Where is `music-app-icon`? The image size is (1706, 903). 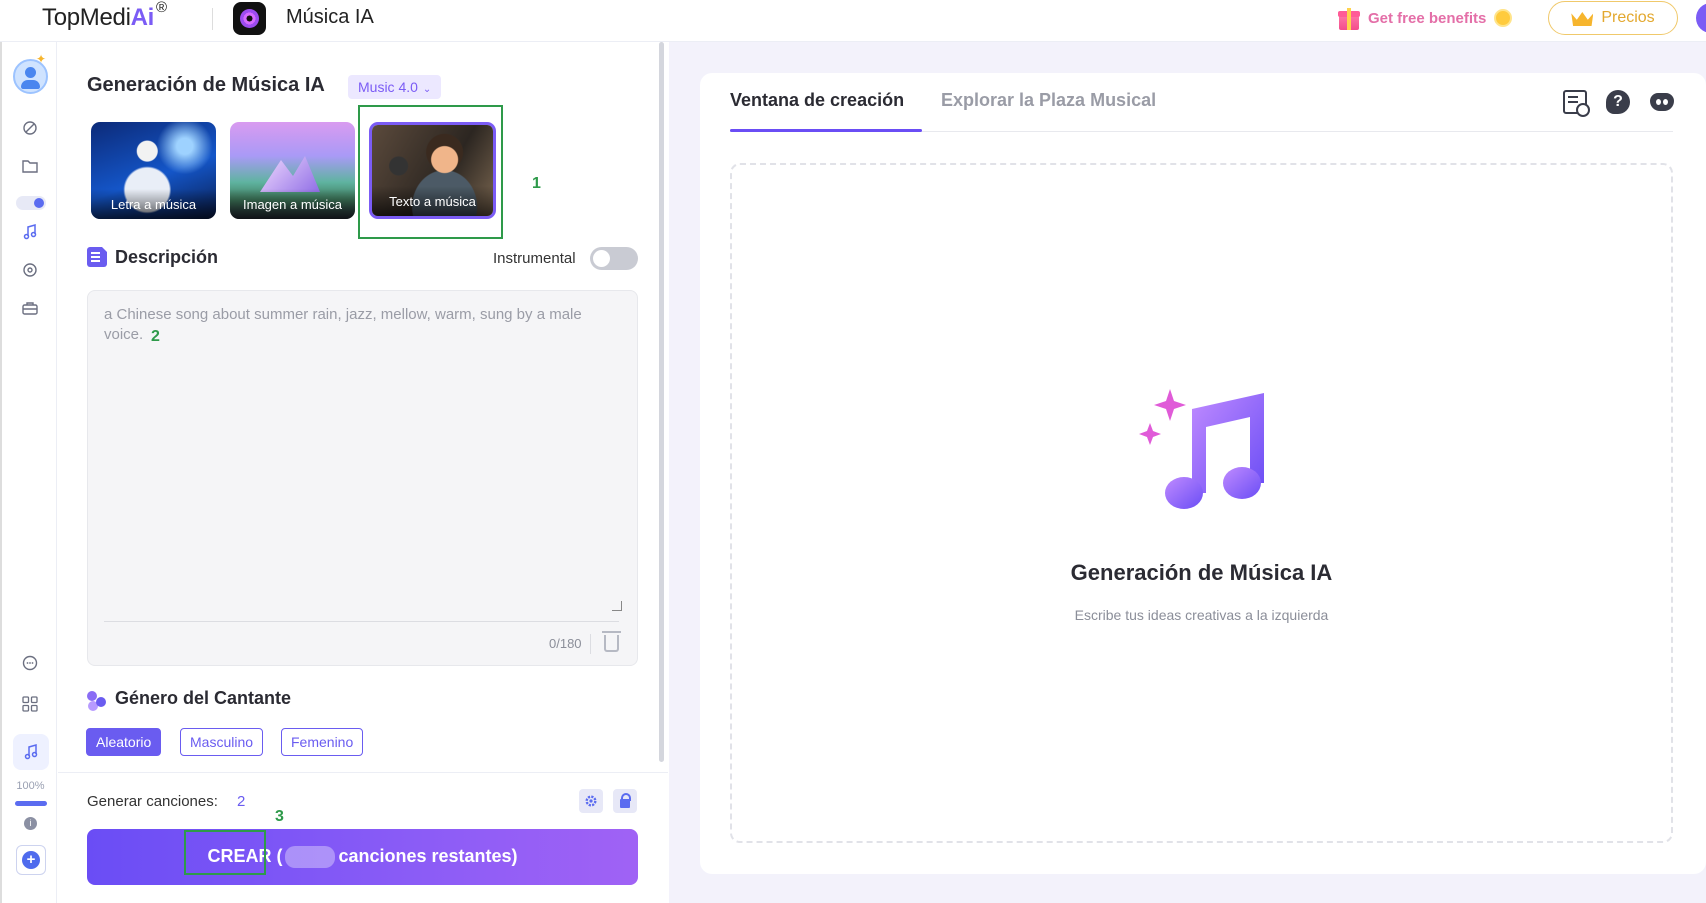 music-app-icon is located at coordinates (249, 18).